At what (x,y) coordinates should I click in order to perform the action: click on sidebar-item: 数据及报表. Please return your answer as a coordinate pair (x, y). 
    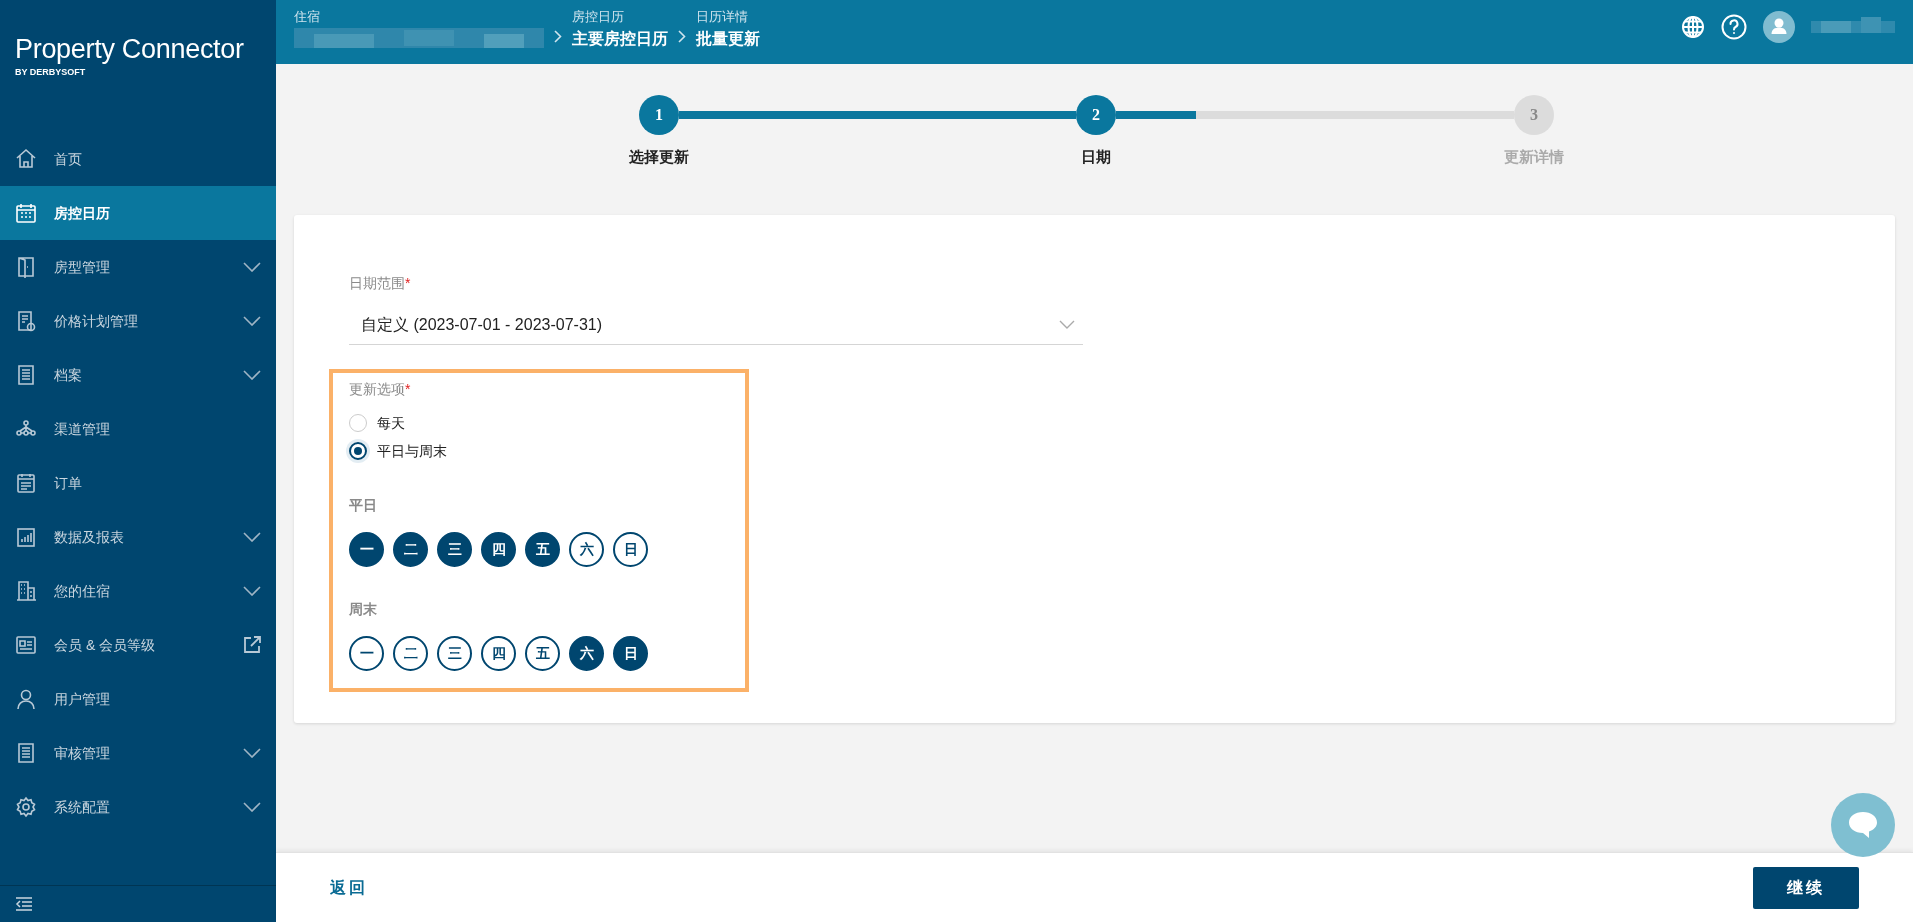
    Looking at the image, I should click on (138, 537).